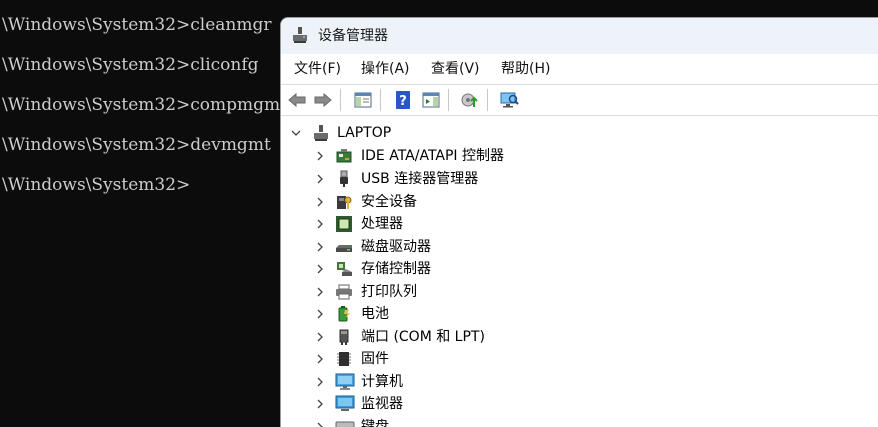 This screenshot has width=878, height=427. What do you see at coordinates (300, 37) in the screenshot?
I see `device-manager-icon` at bounding box center [300, 37].